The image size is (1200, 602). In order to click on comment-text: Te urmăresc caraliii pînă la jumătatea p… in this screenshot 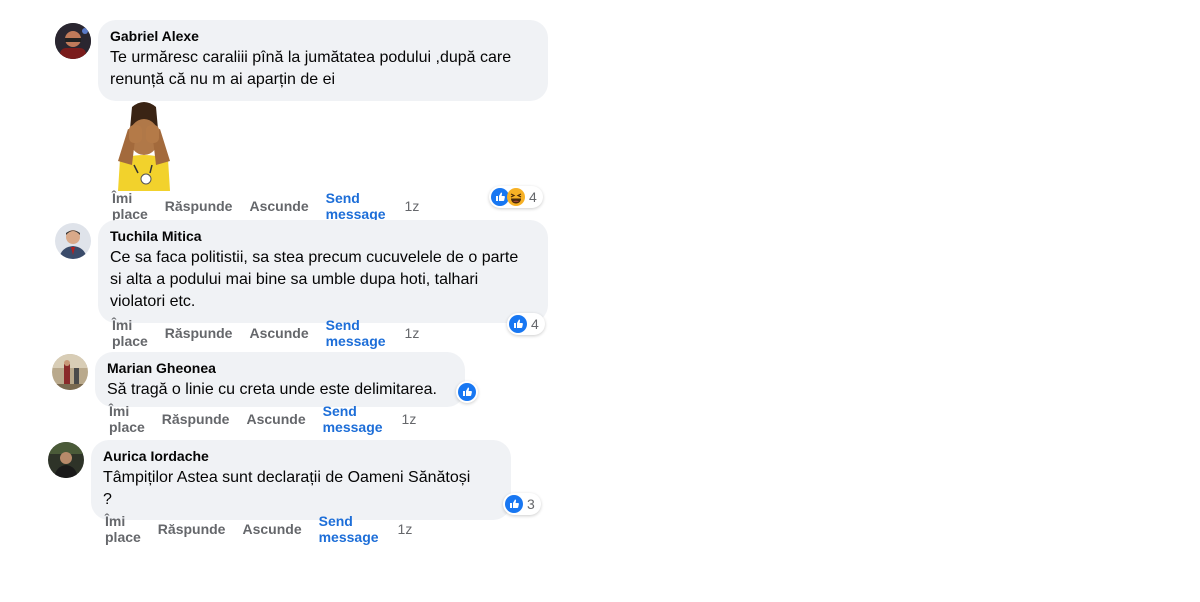, I will do `click(311, 68)`.